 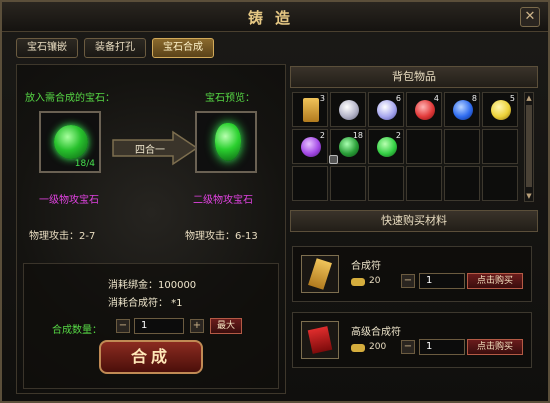 I want to click on scroll-thumb, so click(x=529, y=146).